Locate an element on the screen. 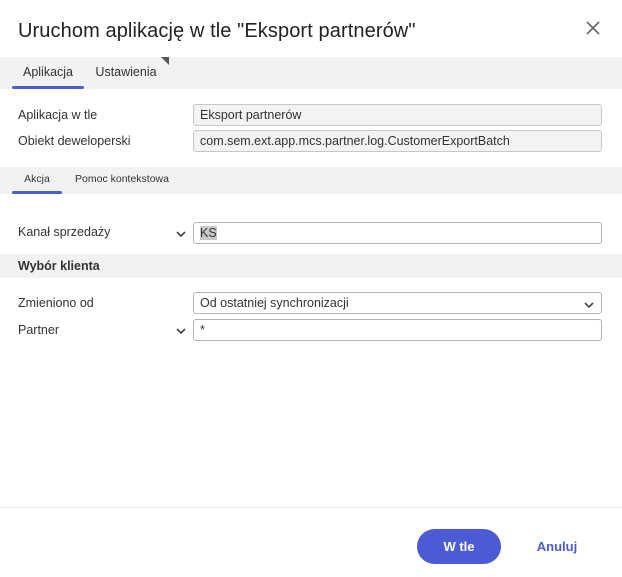  dev-object-label: Obiekt deweloperski is located at coordinates (74, 141).